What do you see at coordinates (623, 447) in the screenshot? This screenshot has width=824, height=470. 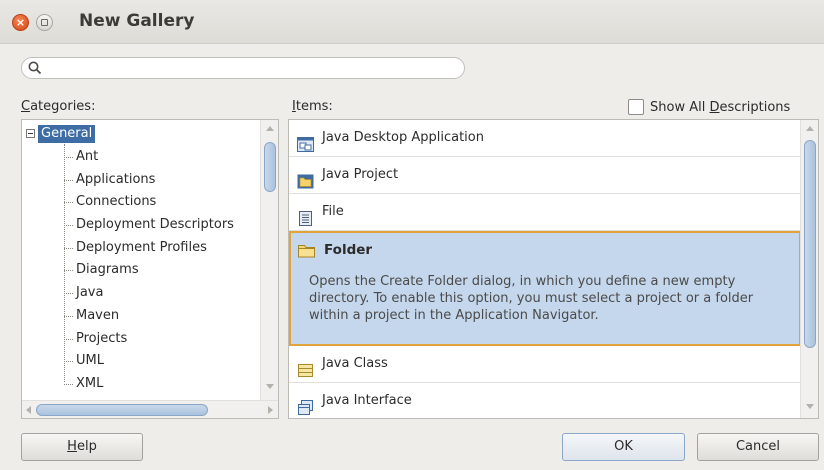 I see `ok-button: OK` at bounding box center [623, 447].